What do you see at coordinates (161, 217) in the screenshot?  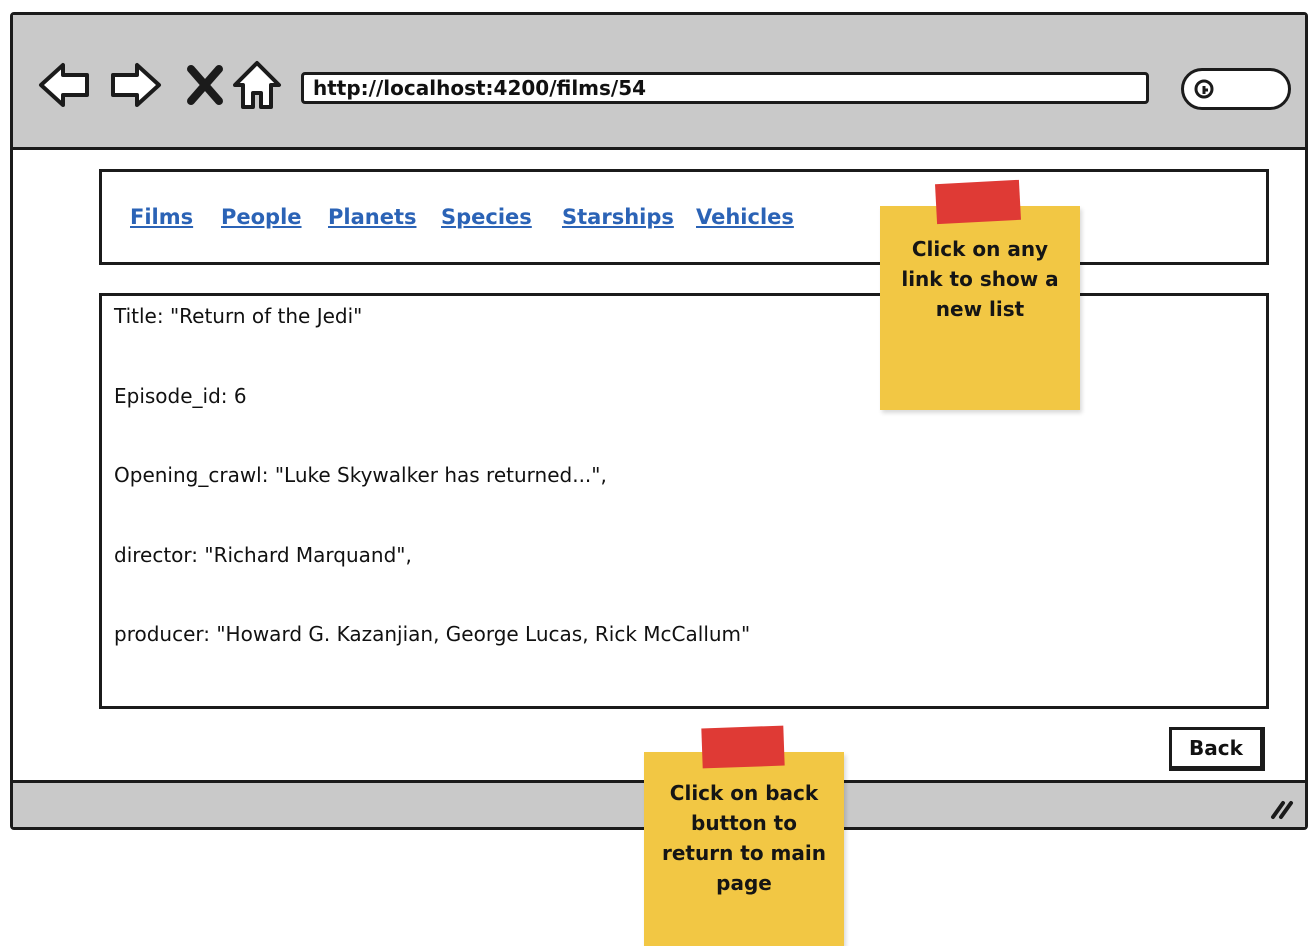 I see `nav-link-films: Films` at bounding box center [161, 217].